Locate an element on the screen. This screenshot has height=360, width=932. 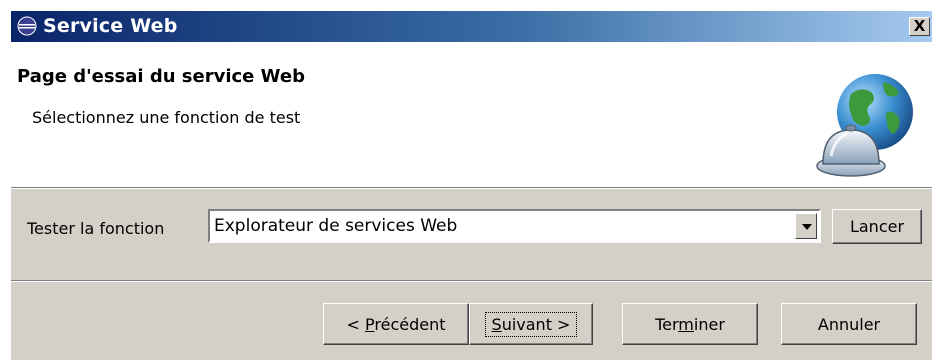
test-function-label: Tester la fonction is located at coordinates (96, 228).